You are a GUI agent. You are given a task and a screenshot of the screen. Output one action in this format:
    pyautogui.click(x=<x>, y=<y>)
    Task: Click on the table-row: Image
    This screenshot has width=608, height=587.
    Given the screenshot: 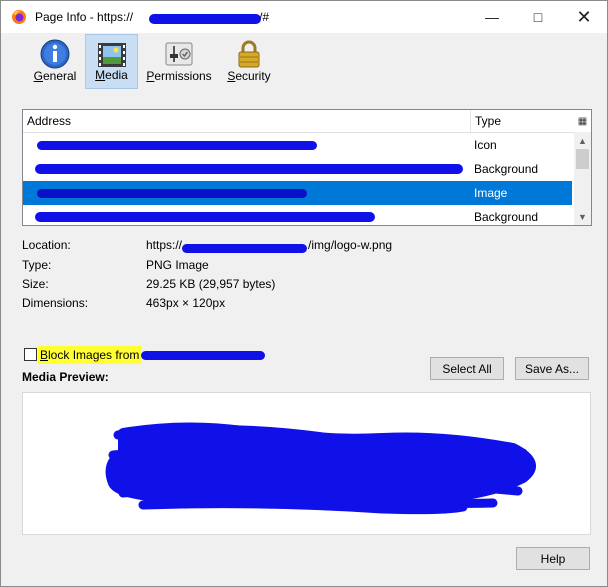 What is the action you would take?
    pyautogui.click(x=297, y=193)
    